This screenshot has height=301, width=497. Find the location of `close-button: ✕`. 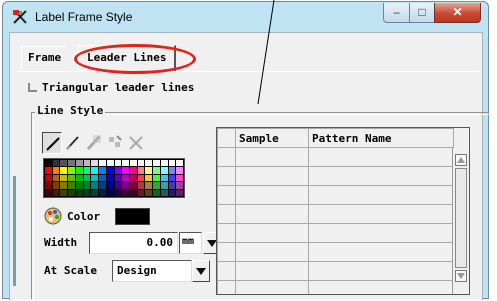

close-button: ✕ is located at coordinates (457, 13).